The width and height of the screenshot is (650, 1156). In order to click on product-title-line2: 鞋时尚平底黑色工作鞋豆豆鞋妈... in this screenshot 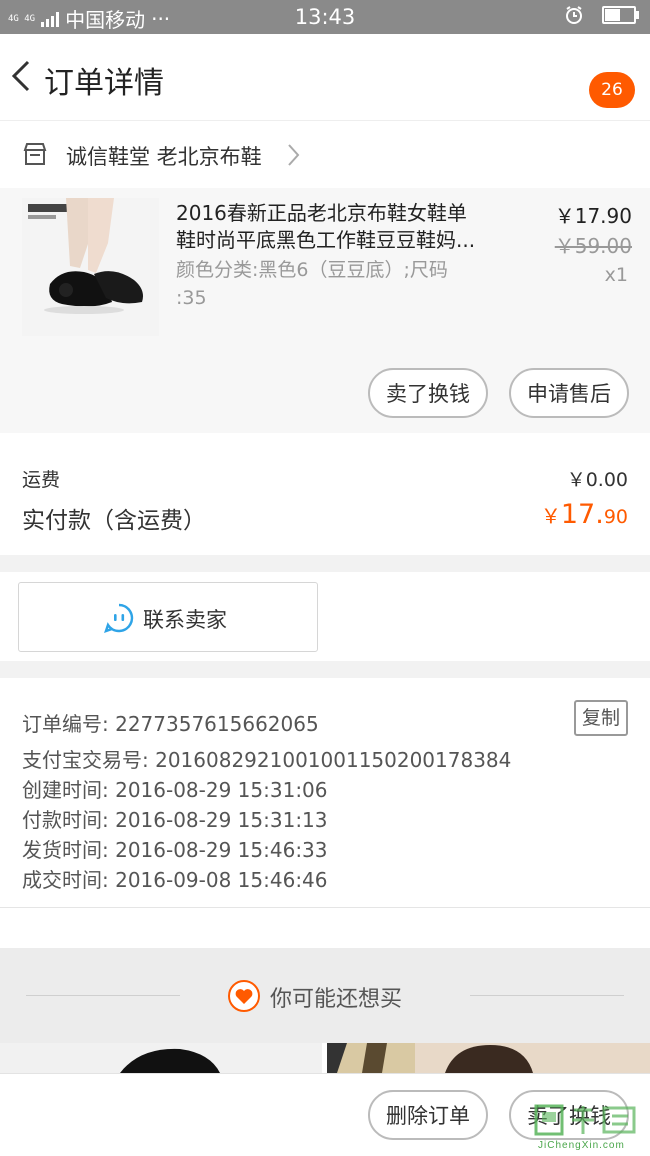, I will do `click(326, 240)`.